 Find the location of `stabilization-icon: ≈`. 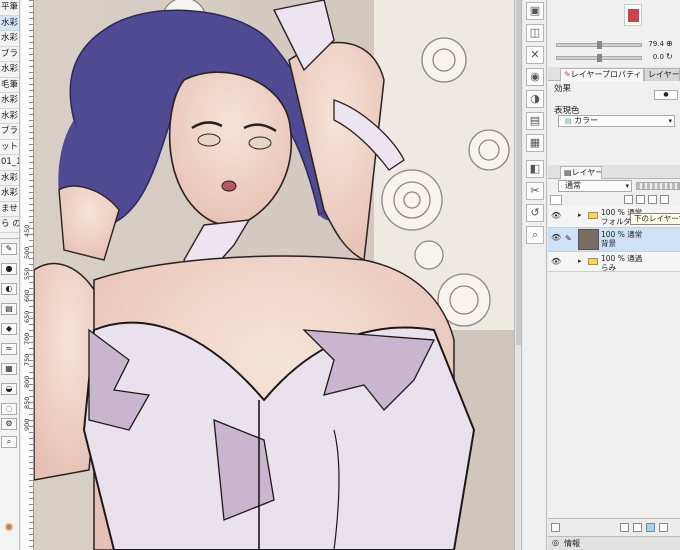

stabilization-icon: ≈ is located at coordinates (9, 349).